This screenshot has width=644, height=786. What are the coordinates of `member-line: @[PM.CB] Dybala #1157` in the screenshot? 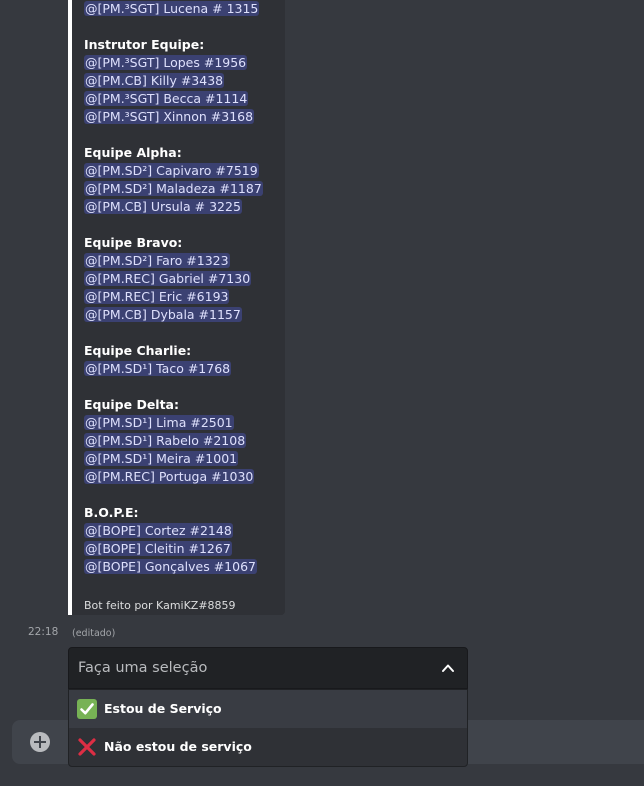 It's located at (181, 315).